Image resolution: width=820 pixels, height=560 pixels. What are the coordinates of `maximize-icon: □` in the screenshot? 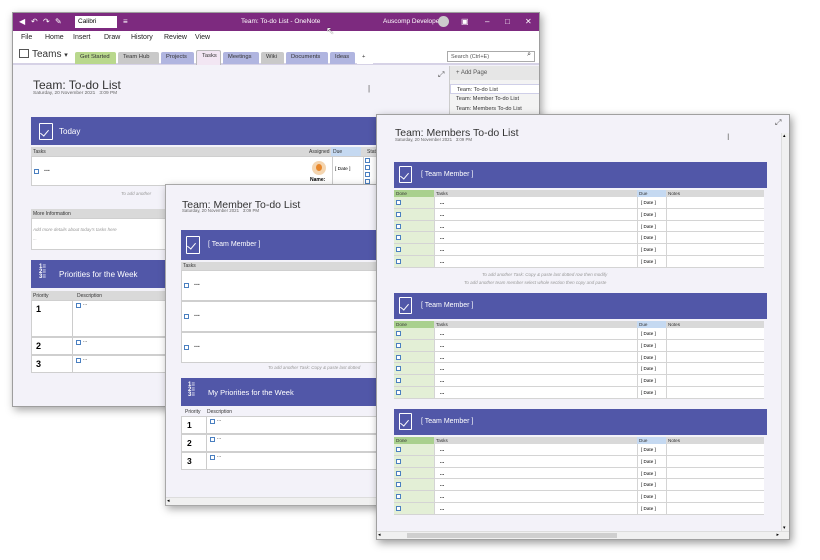 It's located at (507, 22).